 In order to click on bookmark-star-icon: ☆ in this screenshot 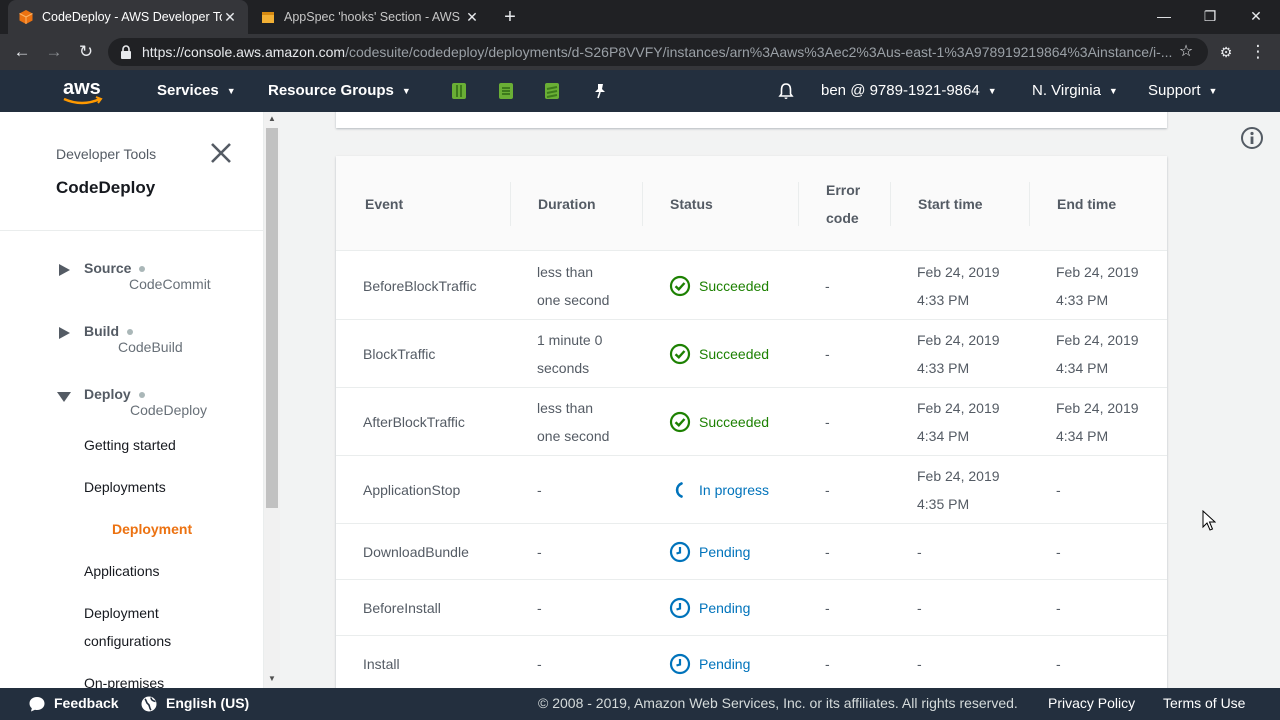, I will do `click(1186, 52)`.